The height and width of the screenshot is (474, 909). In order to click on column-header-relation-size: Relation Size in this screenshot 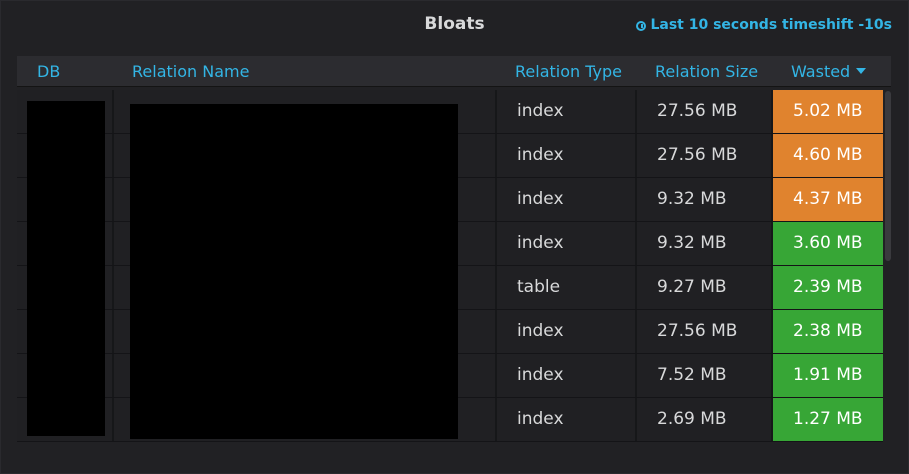, I will do `click(706, 71)`.